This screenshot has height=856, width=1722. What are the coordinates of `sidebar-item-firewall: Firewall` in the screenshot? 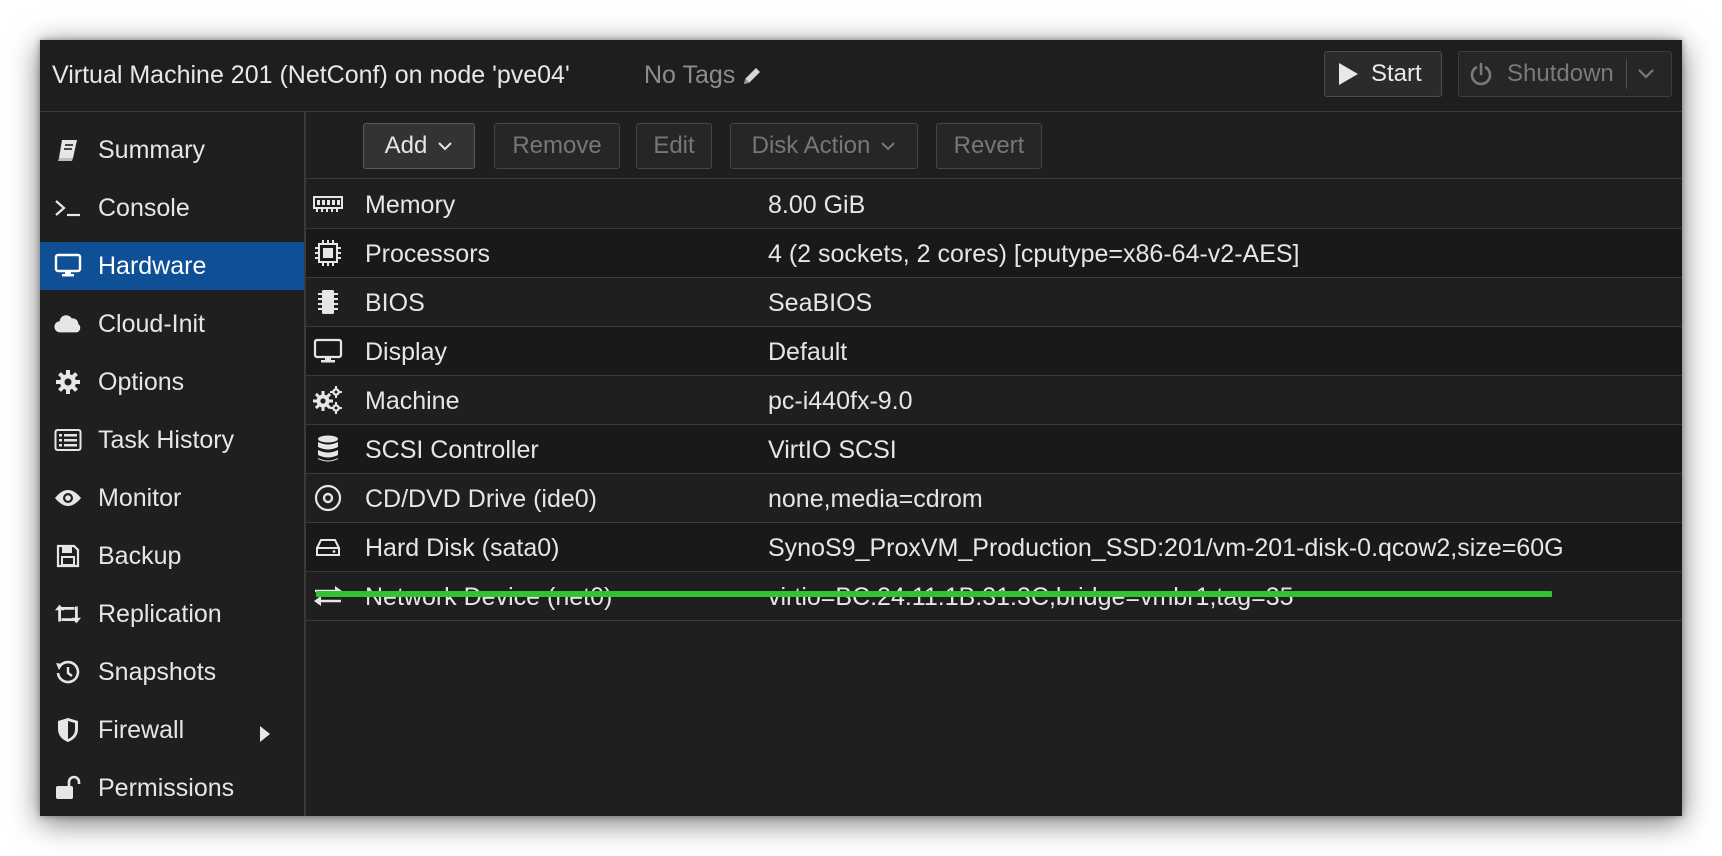 It's located at (172, 730).